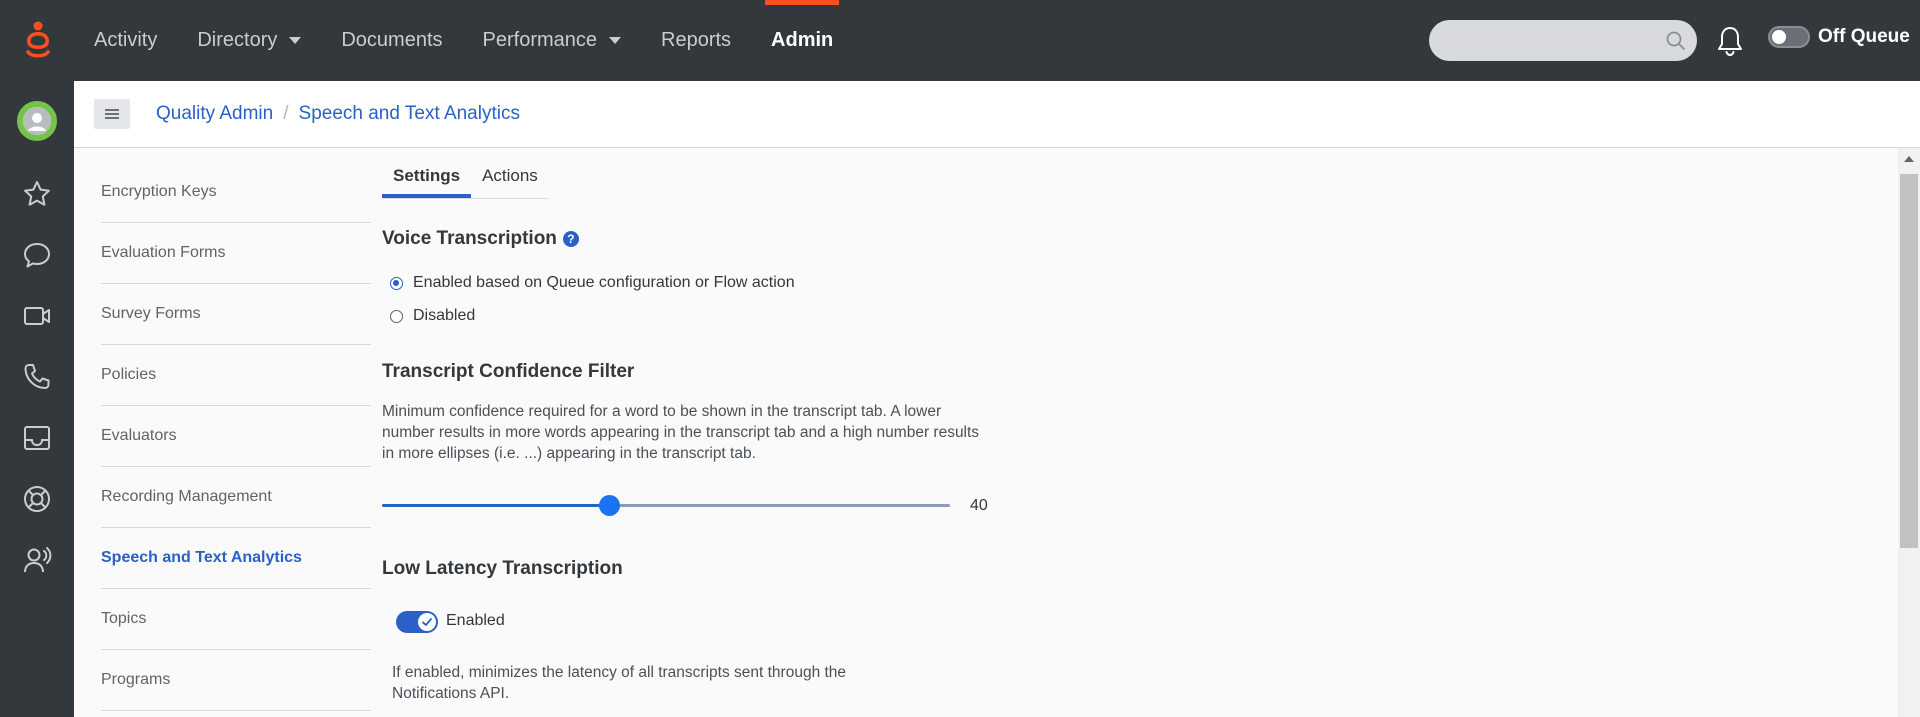  I want to click on nav-reports-label: Reports, so click(696, 40).